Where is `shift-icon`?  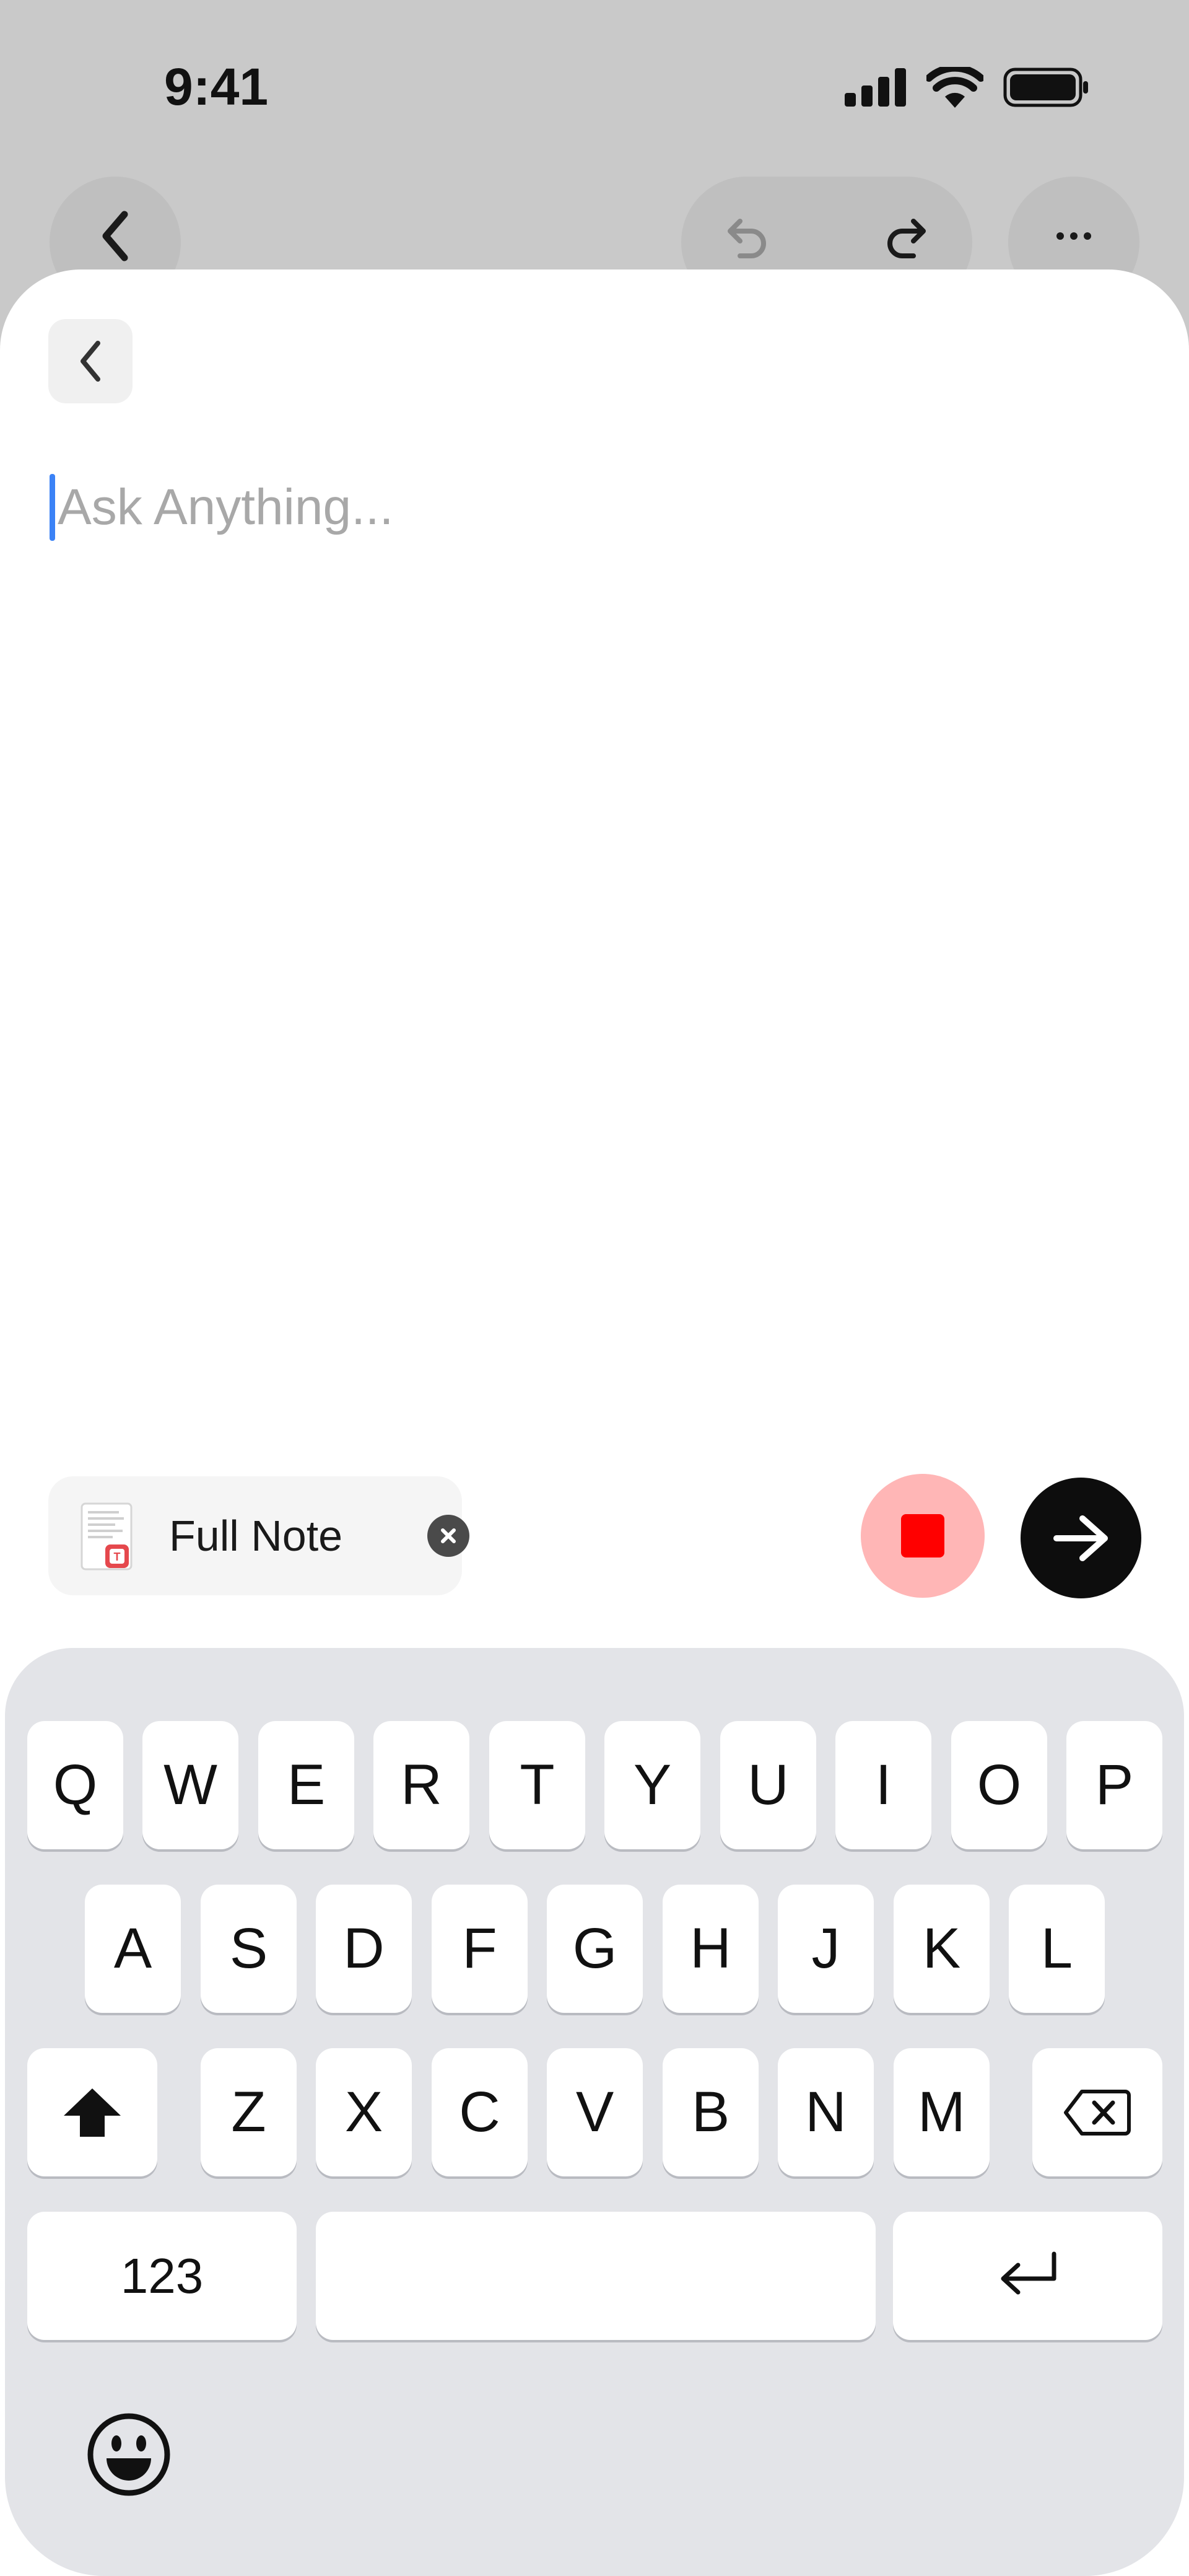 shift-icon is located at coordinates (92, 2112).